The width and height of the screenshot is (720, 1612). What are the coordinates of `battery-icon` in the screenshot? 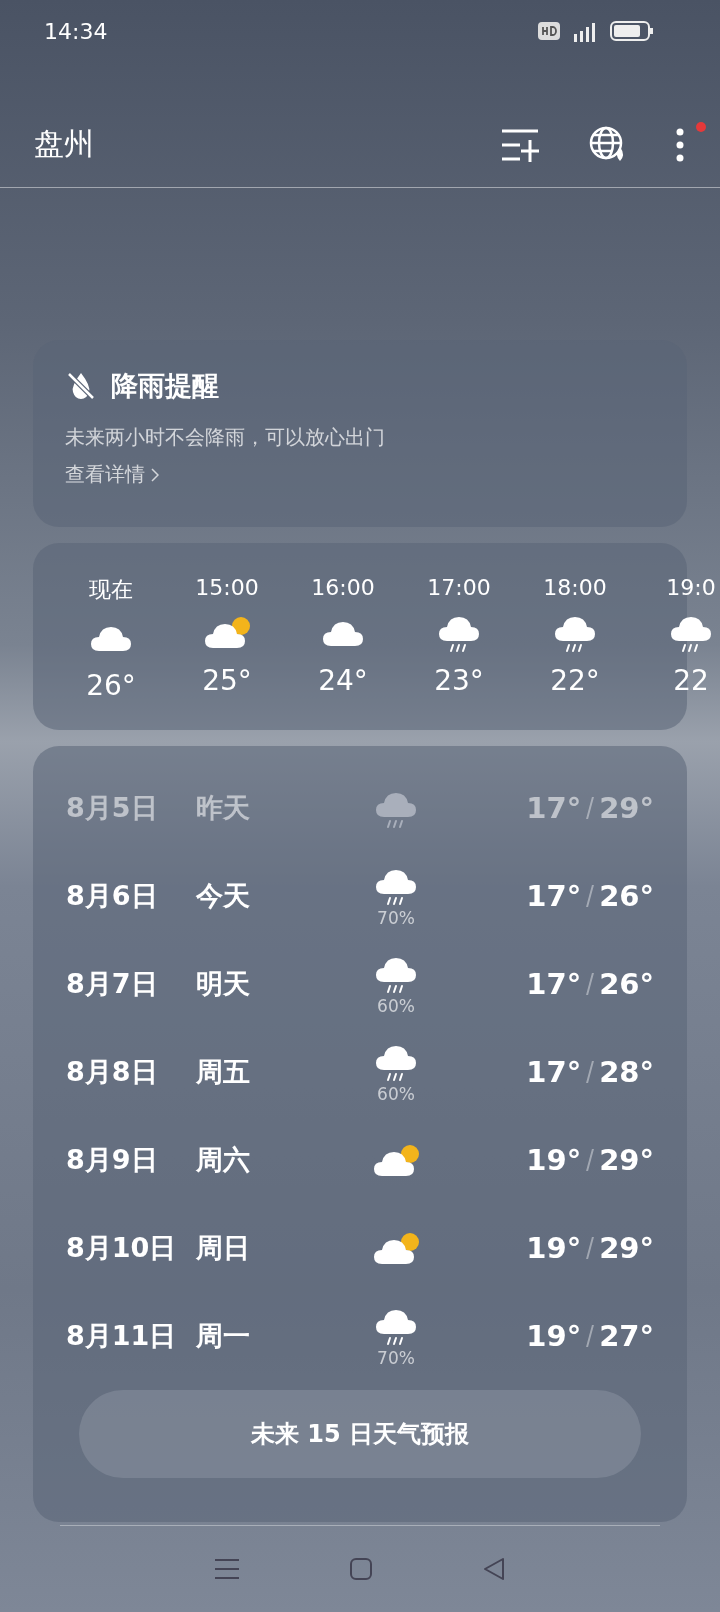 It's located at (632, 31).